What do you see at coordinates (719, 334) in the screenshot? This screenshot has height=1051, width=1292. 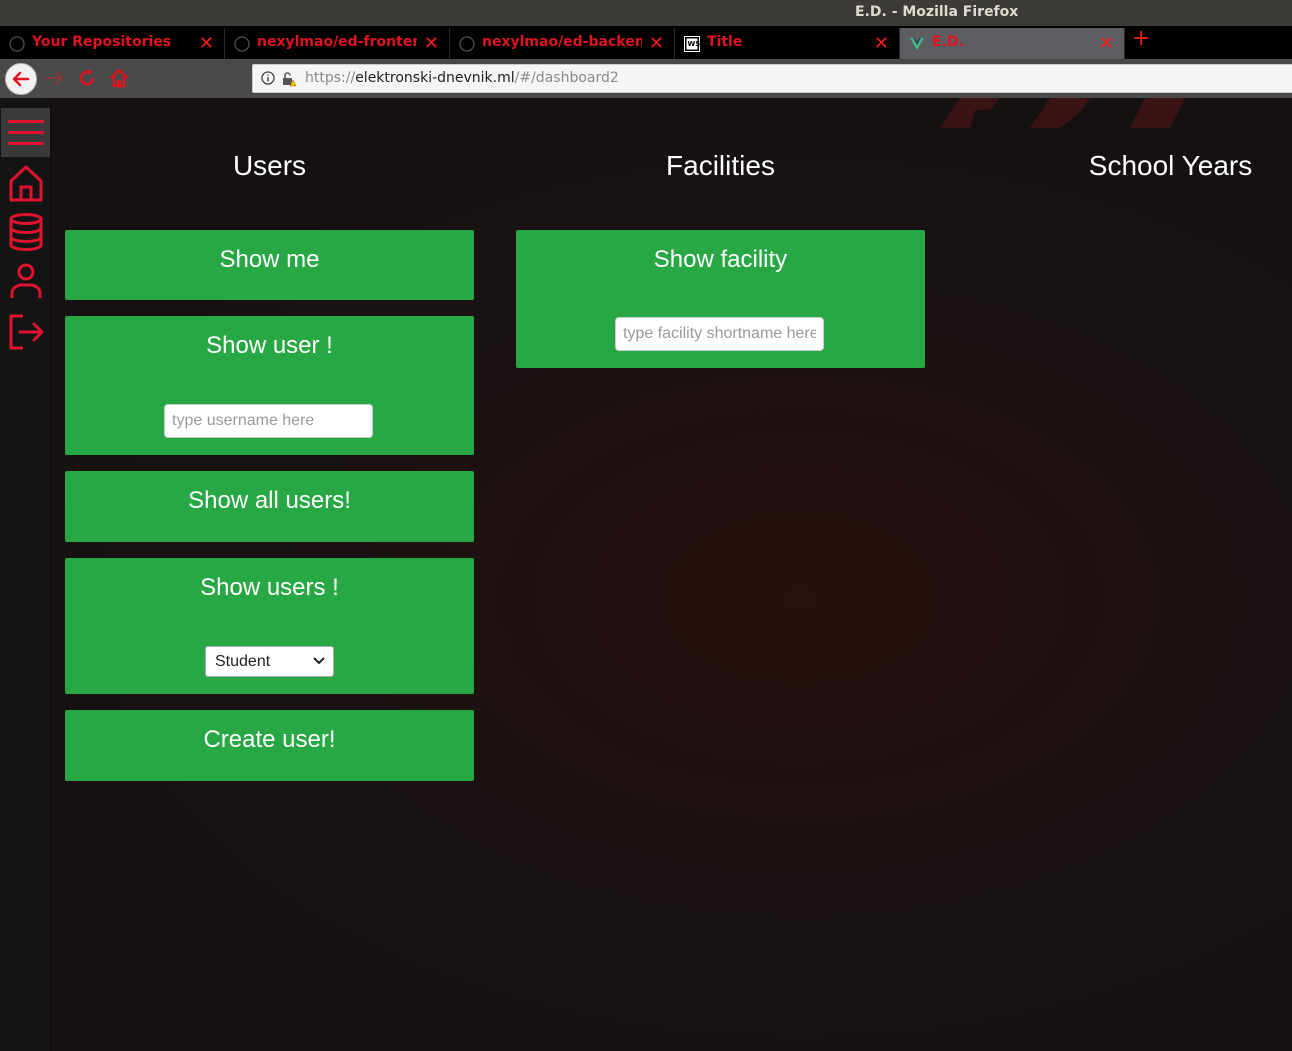 I see `facility-shortname-input` at bounding box center [719, 334].